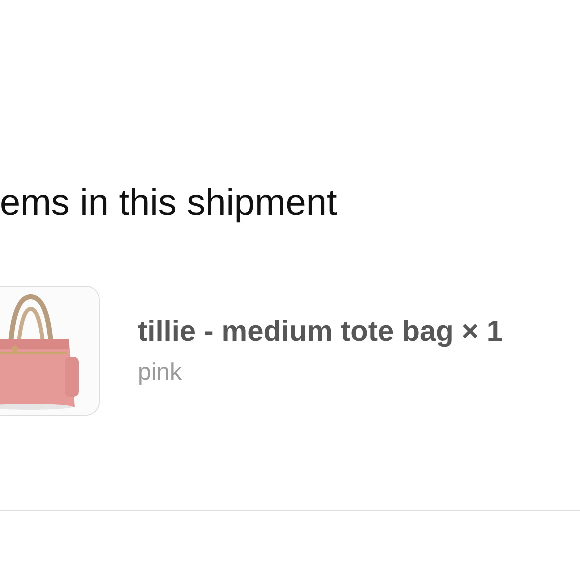 Image resolution: width=580 pixels, height=580 pixels. Describe the element at coordinates (161, 373) in the screenshot. I see `product-variant: pink` at that location.